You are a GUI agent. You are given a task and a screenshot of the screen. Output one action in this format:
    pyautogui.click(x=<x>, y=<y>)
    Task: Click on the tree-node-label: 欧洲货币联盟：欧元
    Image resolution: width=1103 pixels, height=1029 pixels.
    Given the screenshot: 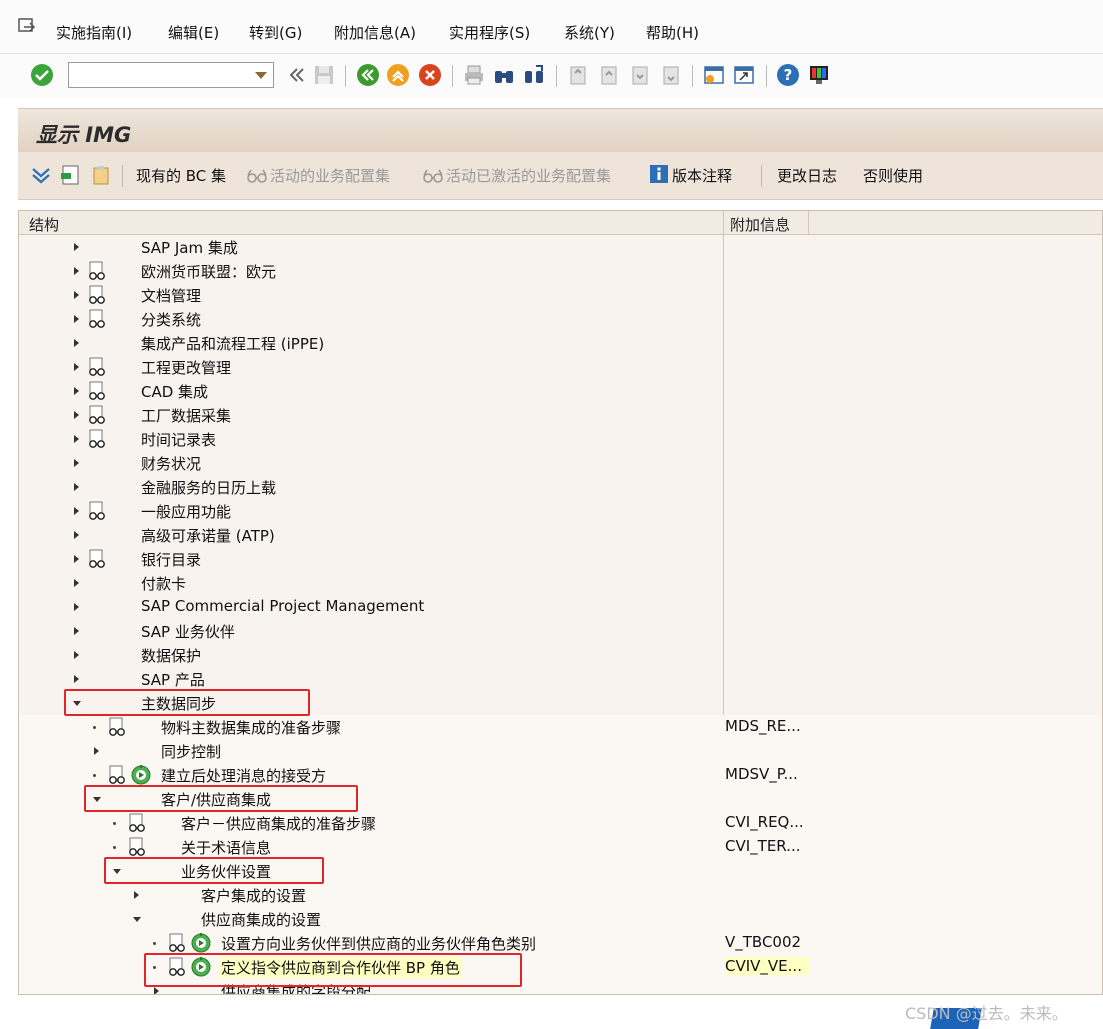 What is the action you would take?
    pyautogui.click(x=208, y=271)
    